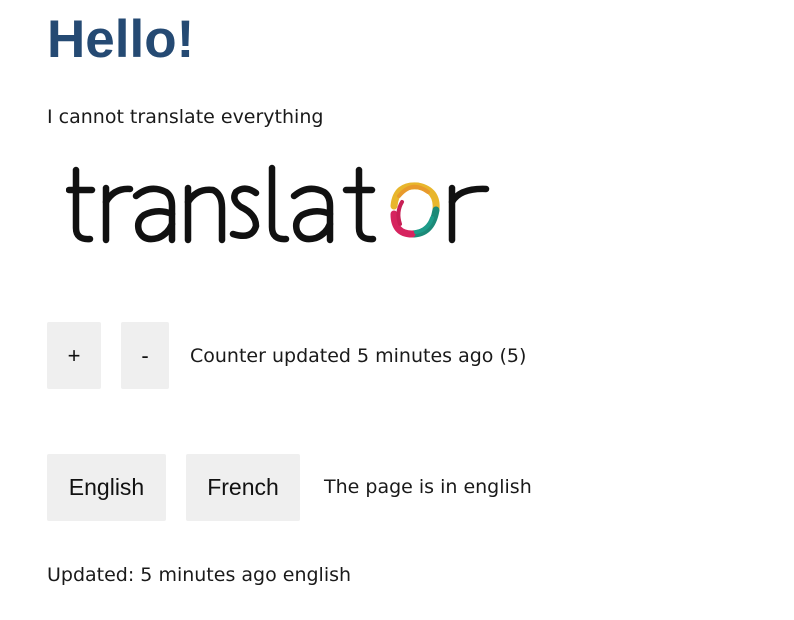 This screenshot has width=794, height=620. I want to click on counter-status: Counter updated 5 minutes ago (5), so click(358, 356).